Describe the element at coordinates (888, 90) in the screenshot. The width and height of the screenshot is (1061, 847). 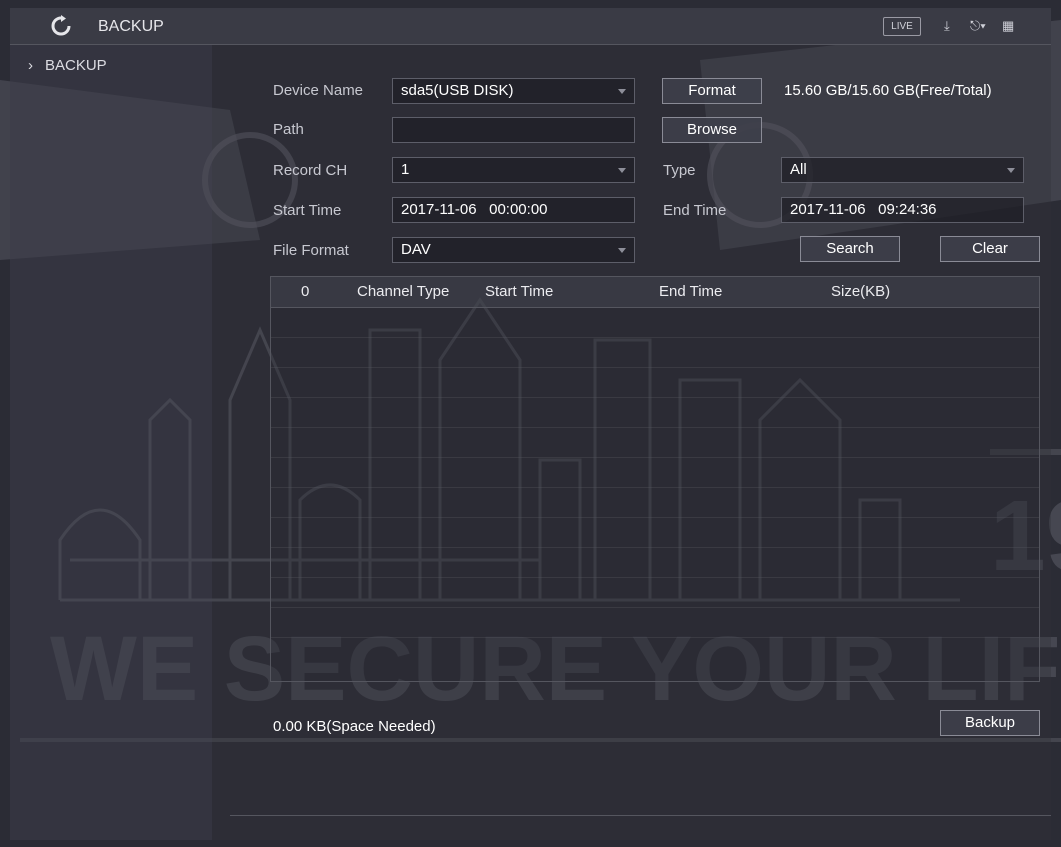
I see `capacity-text: 15.60 GB/15.60 GB(Free/Total)` at that location.